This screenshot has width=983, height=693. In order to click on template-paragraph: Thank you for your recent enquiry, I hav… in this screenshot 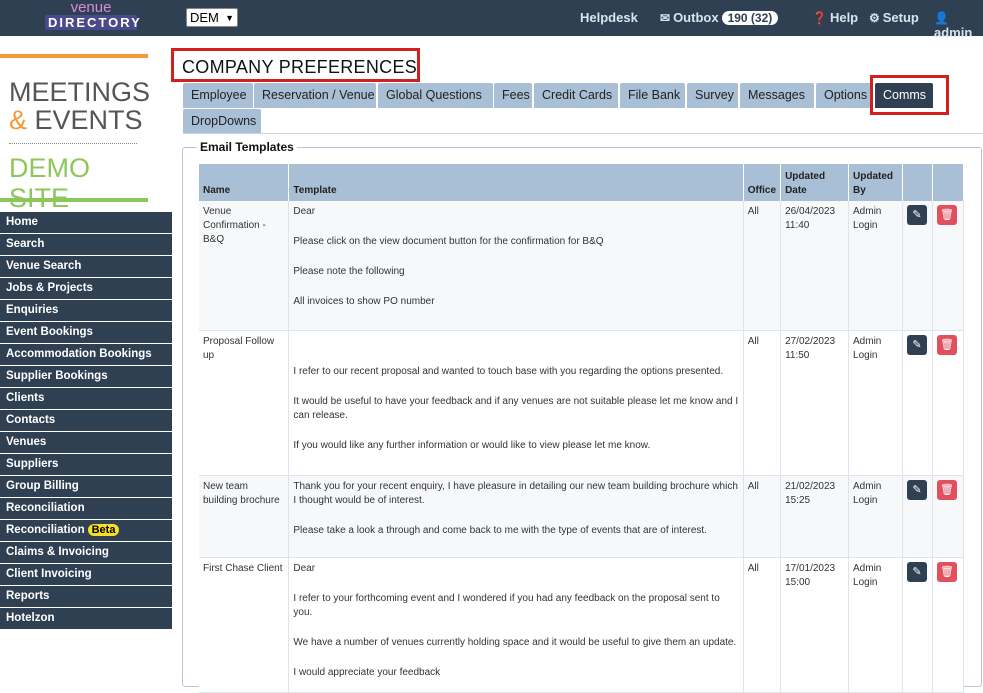, I will do `click(515, 493)`.